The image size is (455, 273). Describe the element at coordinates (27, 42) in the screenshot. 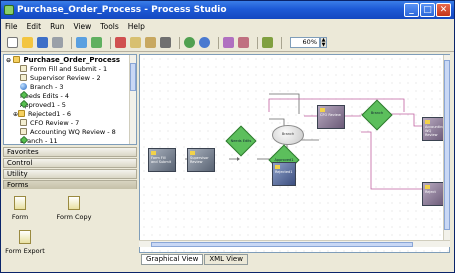

I see `open-icon` at that location.